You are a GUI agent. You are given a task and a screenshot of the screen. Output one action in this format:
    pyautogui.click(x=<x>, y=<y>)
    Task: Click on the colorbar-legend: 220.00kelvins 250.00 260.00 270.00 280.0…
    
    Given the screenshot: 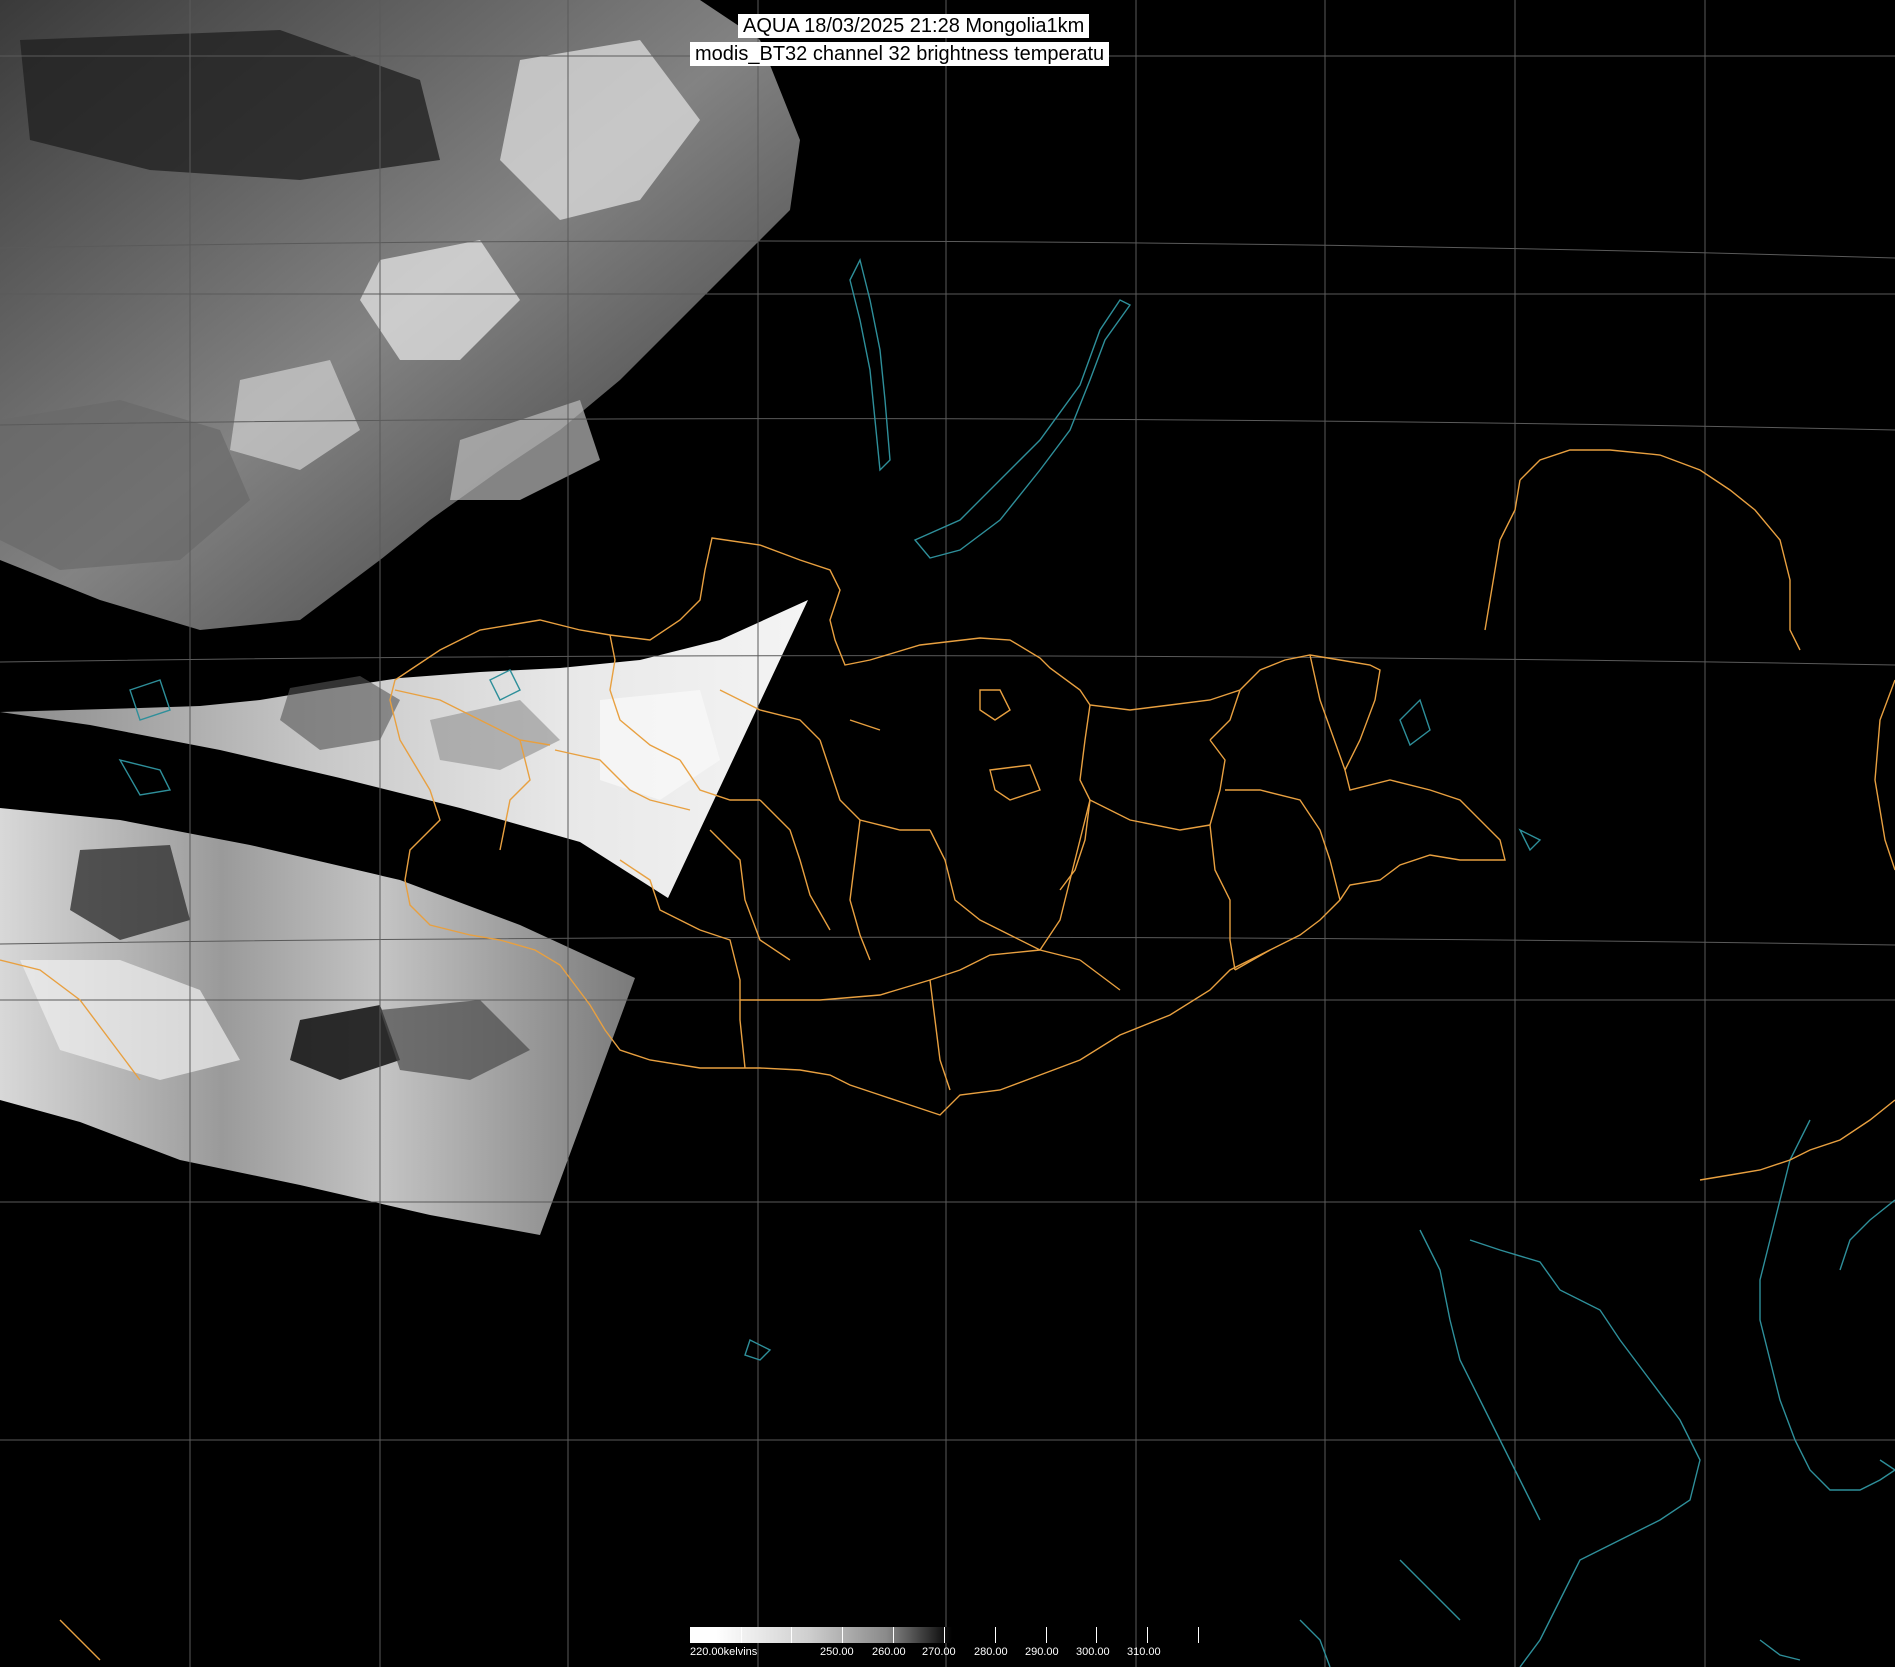 What is the action you would take?
    pyautogui.click(x=945, y=1647)
    